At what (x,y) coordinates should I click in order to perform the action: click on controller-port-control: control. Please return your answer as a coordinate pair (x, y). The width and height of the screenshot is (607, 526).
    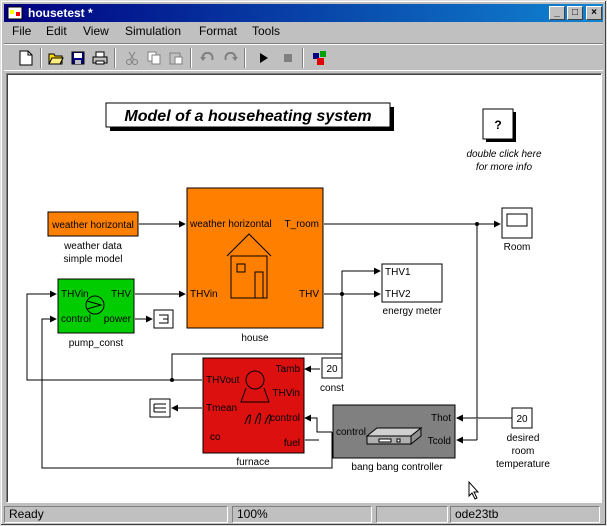
    Looking at the image, I should click on (351, 432).